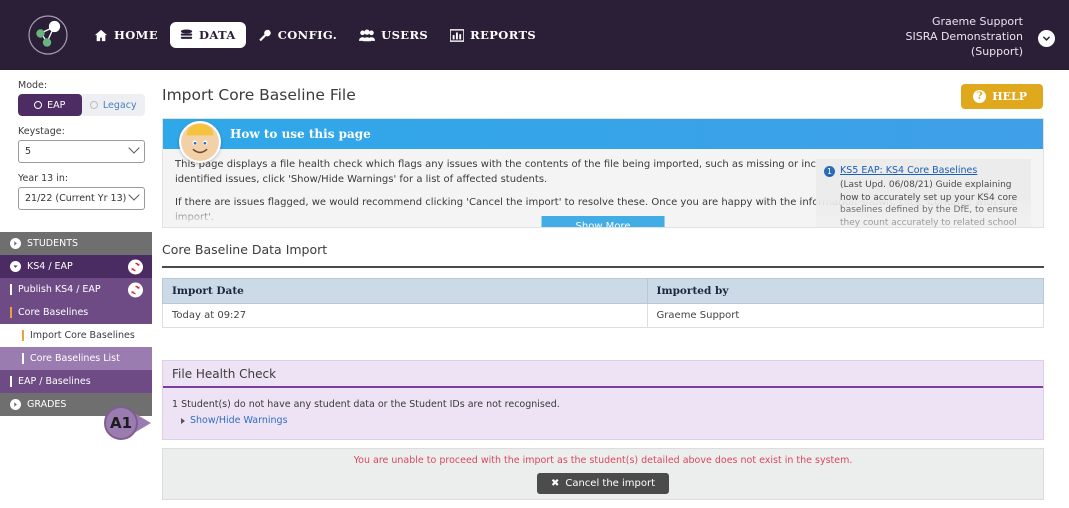  I want to click on keystage-select: 5, so click(81, 151).